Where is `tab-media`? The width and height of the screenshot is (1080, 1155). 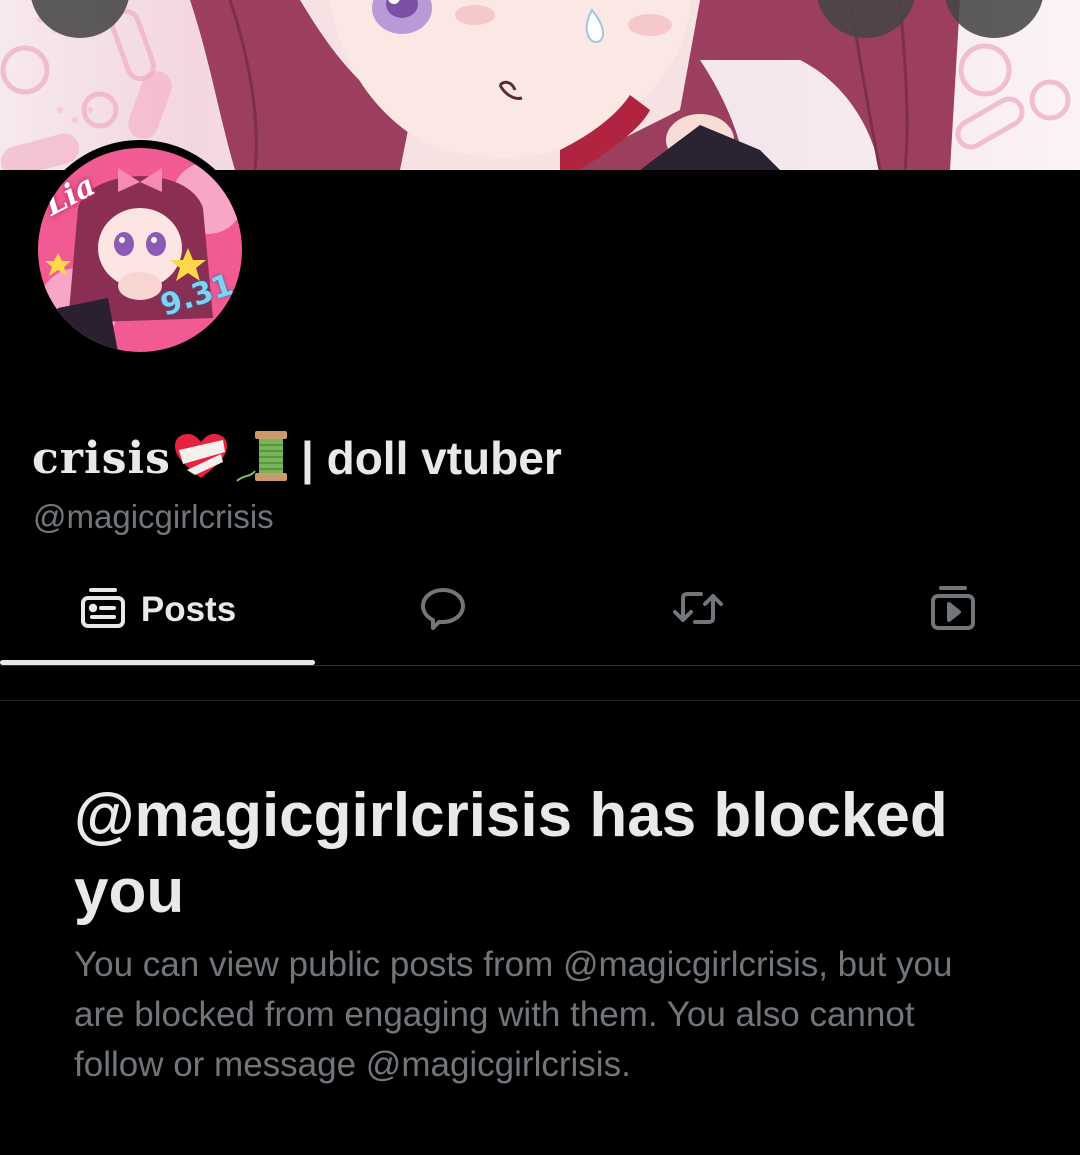 tab-media is located at coordinates (952, 610).